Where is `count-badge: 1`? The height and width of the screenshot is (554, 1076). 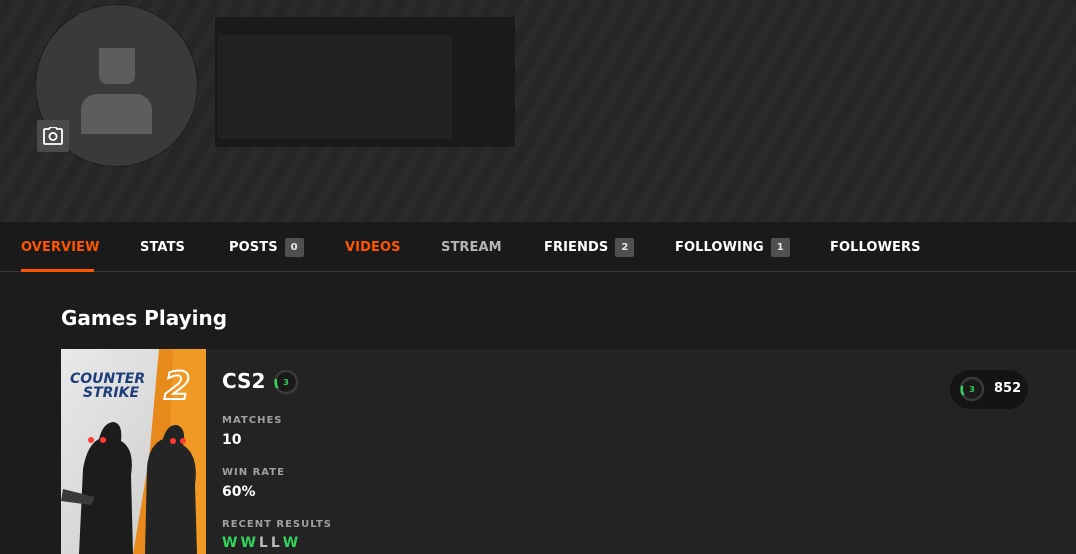
count-badge: 1 is located at coordinates (780, 247).